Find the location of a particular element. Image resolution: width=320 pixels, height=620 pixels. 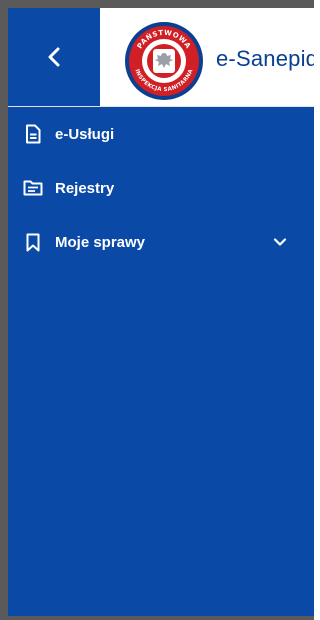

chevron-down-icon is located at coordinates (280, 242).